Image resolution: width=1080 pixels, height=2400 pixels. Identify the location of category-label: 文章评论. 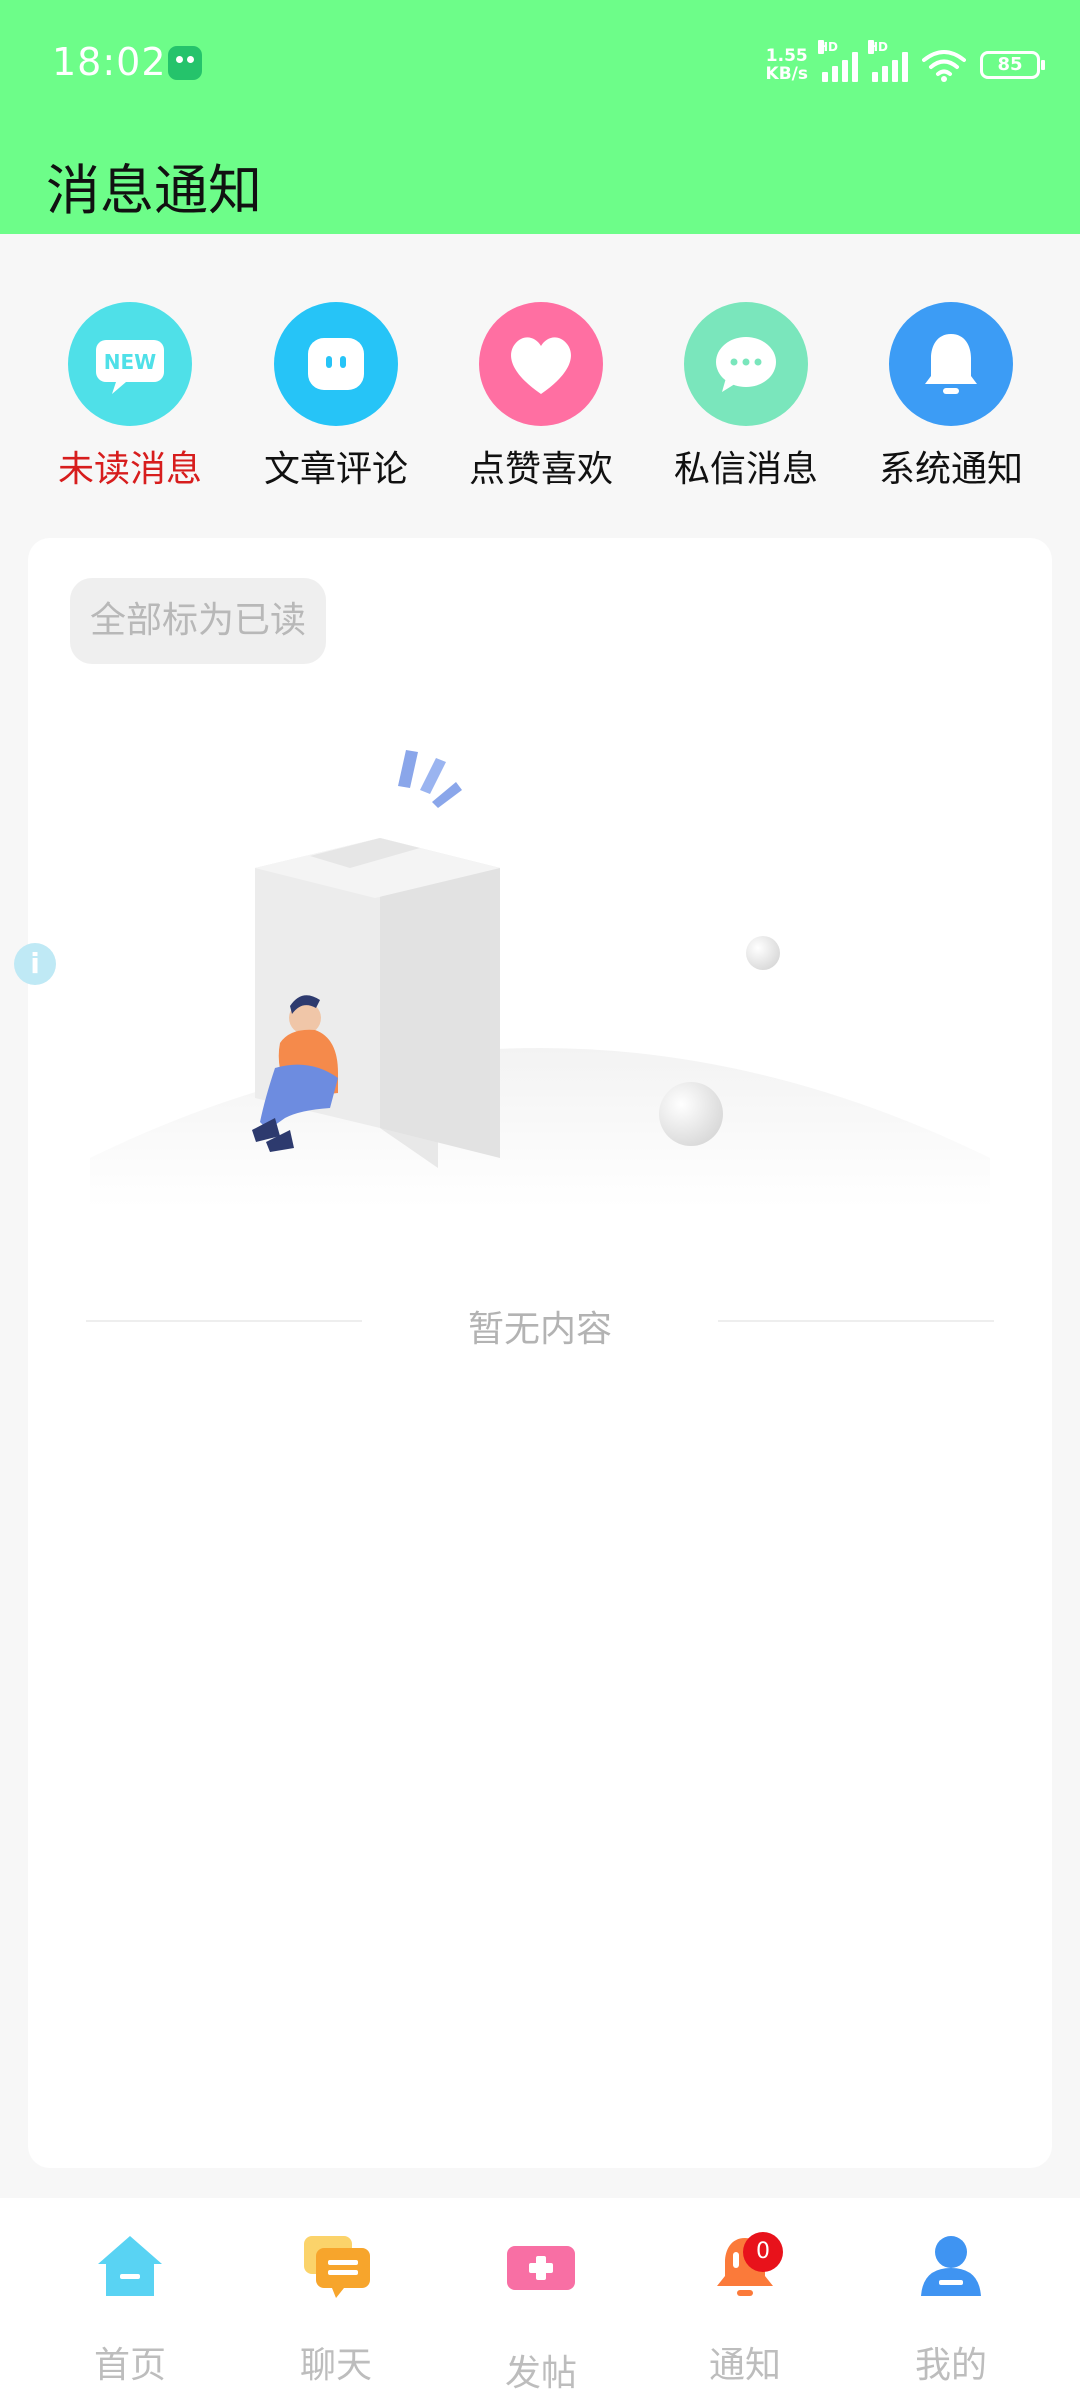
(335, 469).